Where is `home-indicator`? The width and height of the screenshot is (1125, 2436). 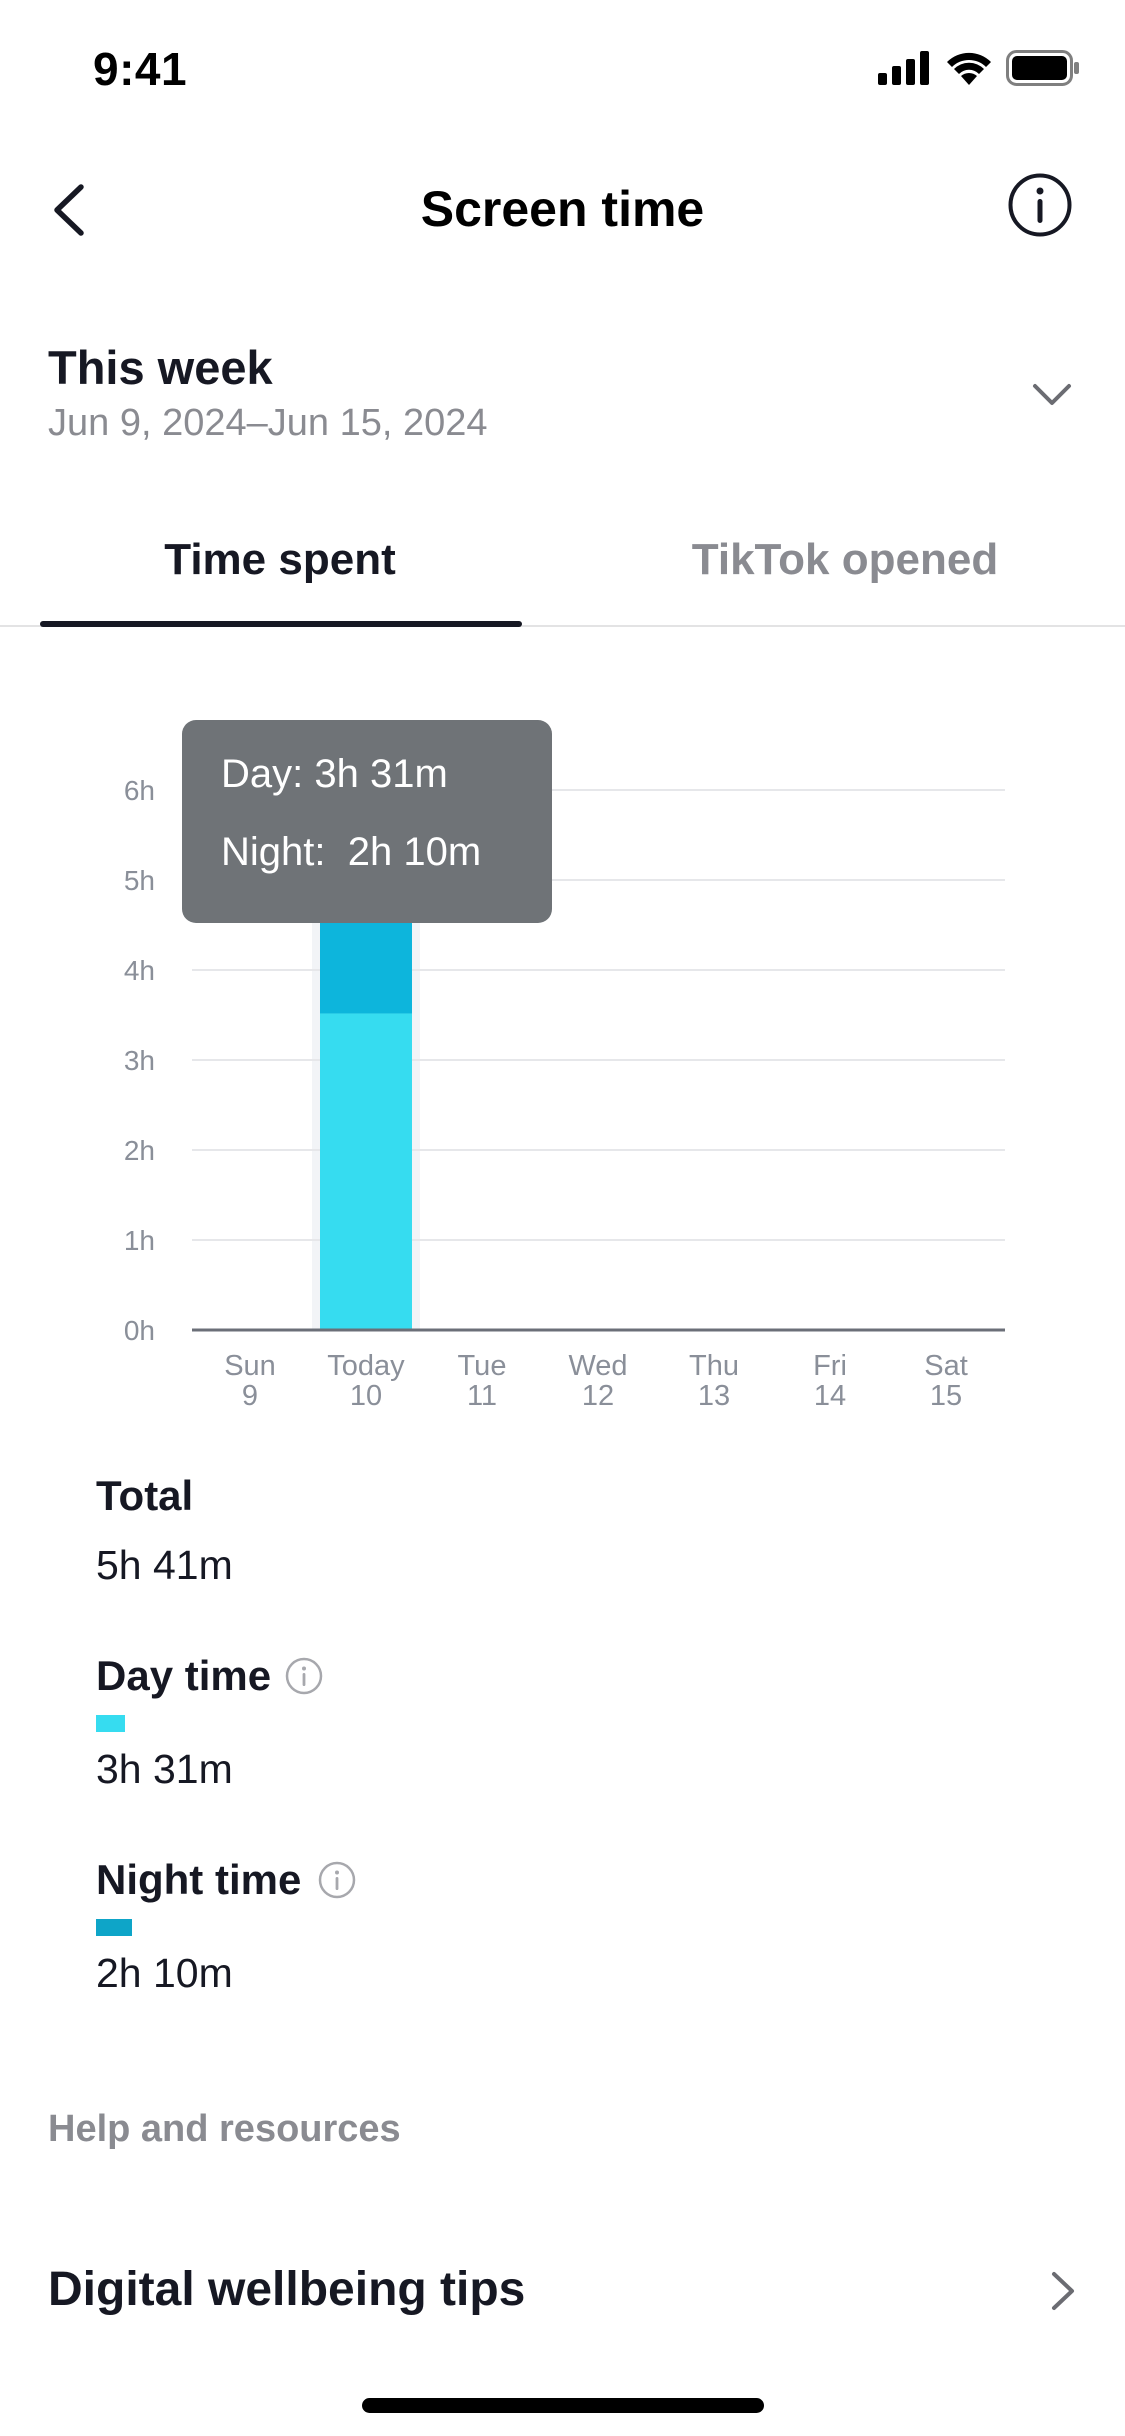 home-indicator is located at coordinates (563, 2405).